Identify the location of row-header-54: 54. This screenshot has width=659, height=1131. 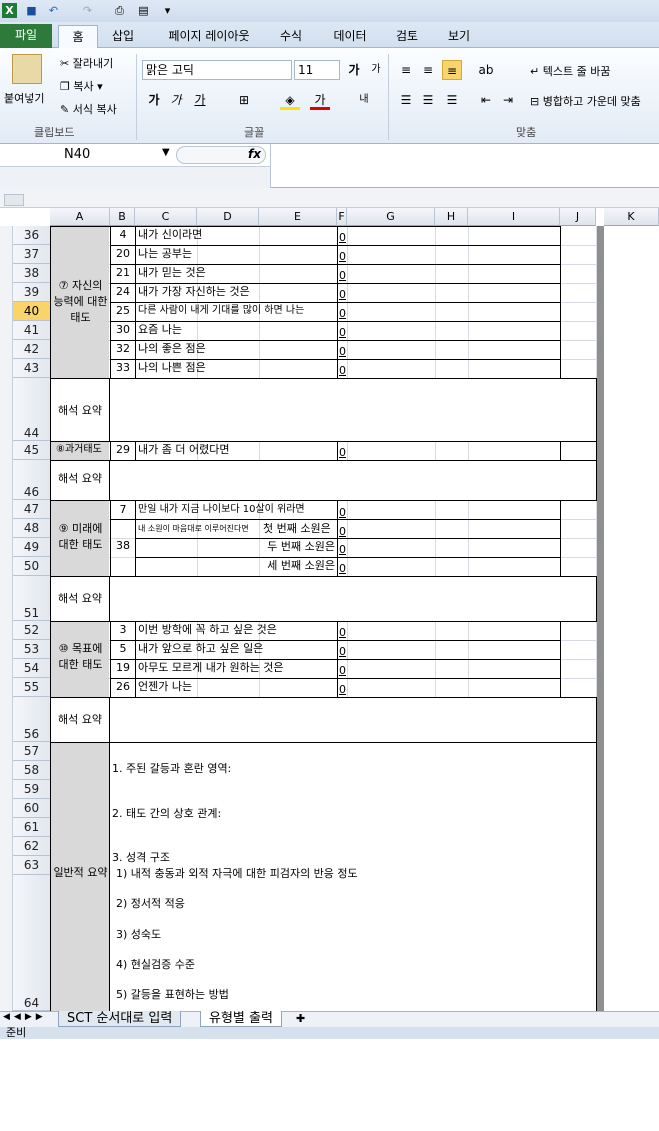
(31, 668).